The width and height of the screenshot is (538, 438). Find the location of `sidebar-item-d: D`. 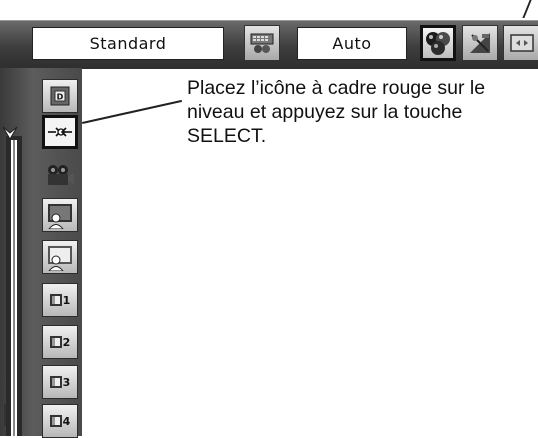

sidebar-item-d: D is located at coordinates (60, 96).